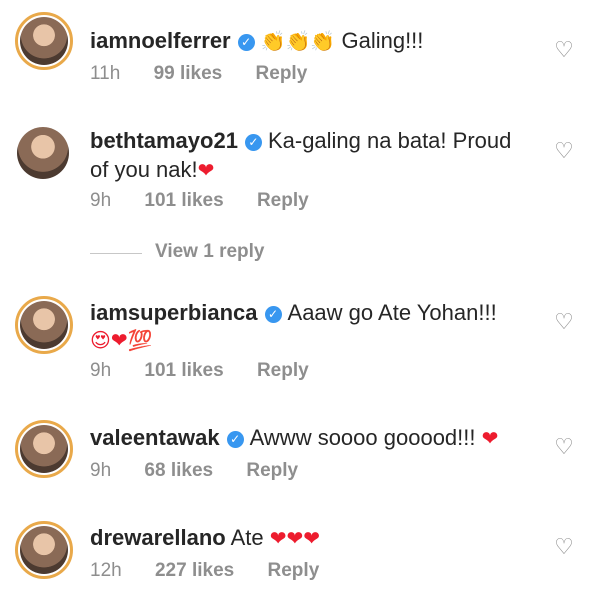 This screenshot has height=607, width=600. What do you see at coordinates (194, 571) in the screenshot?
I see `likes-count: 227 likes` at bounding box center [194, 571].